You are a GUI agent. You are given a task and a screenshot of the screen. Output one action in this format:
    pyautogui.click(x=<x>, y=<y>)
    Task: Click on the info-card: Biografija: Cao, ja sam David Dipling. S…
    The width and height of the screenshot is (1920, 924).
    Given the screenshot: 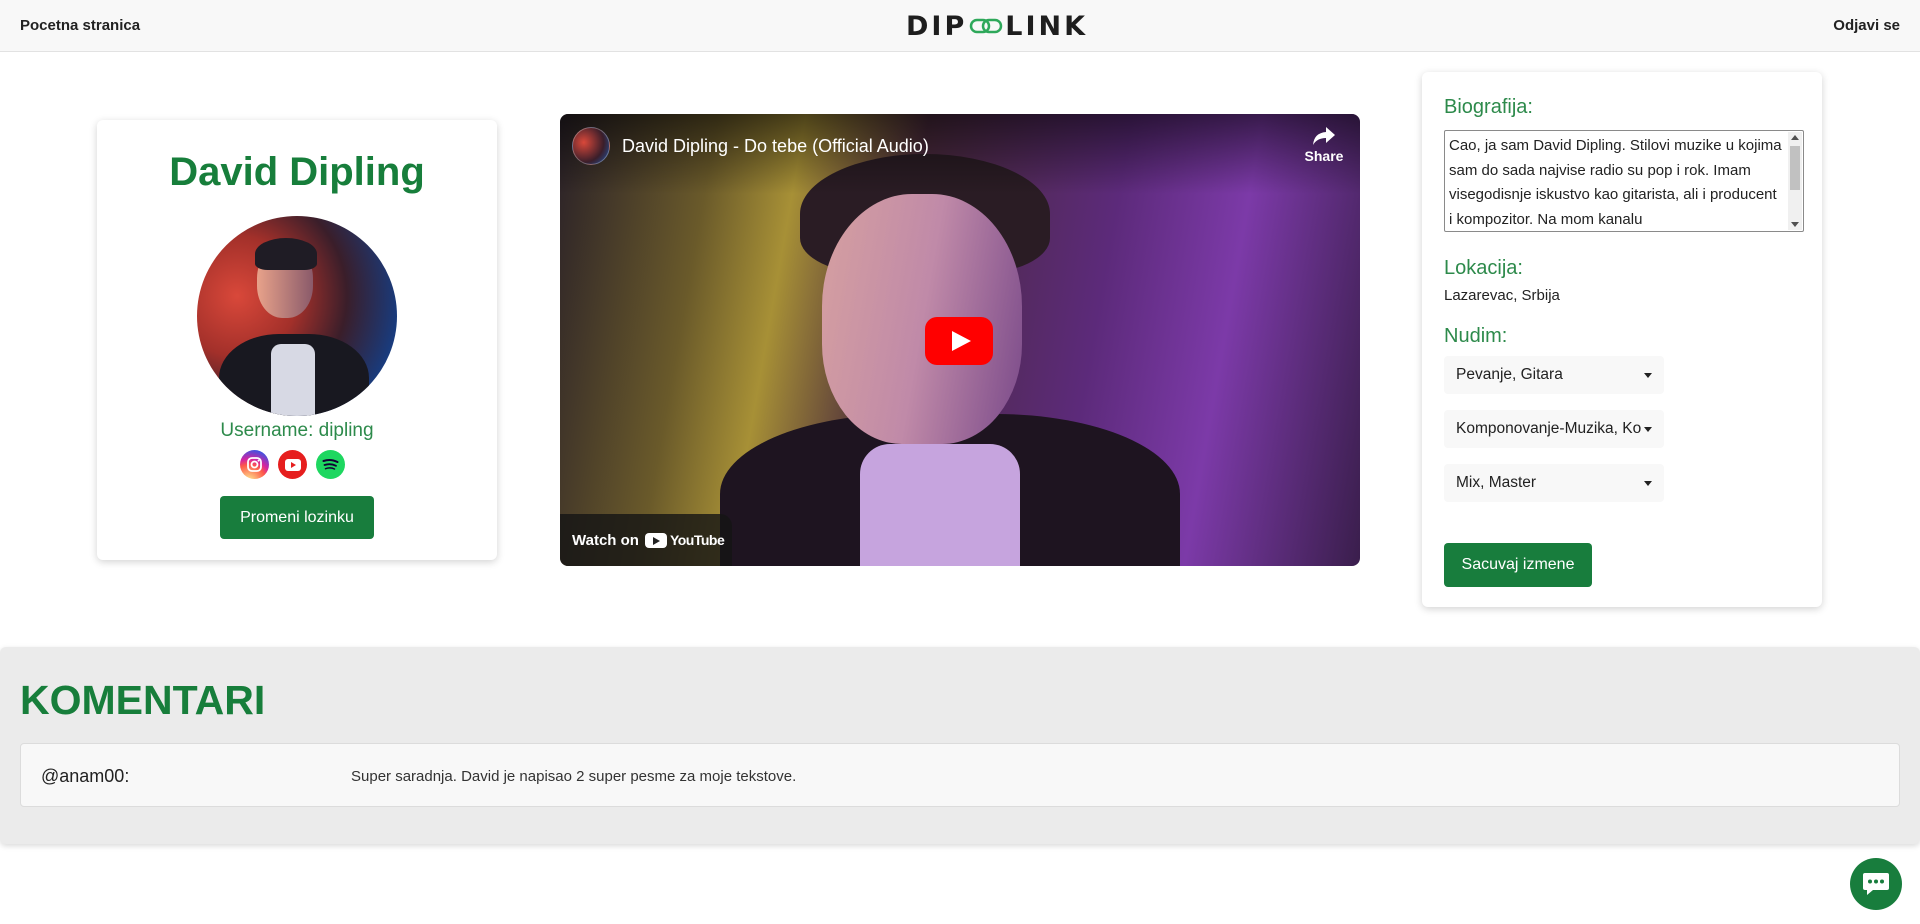 What is the action you would take?
    pyautogui.click(x=1622, y=339)
    